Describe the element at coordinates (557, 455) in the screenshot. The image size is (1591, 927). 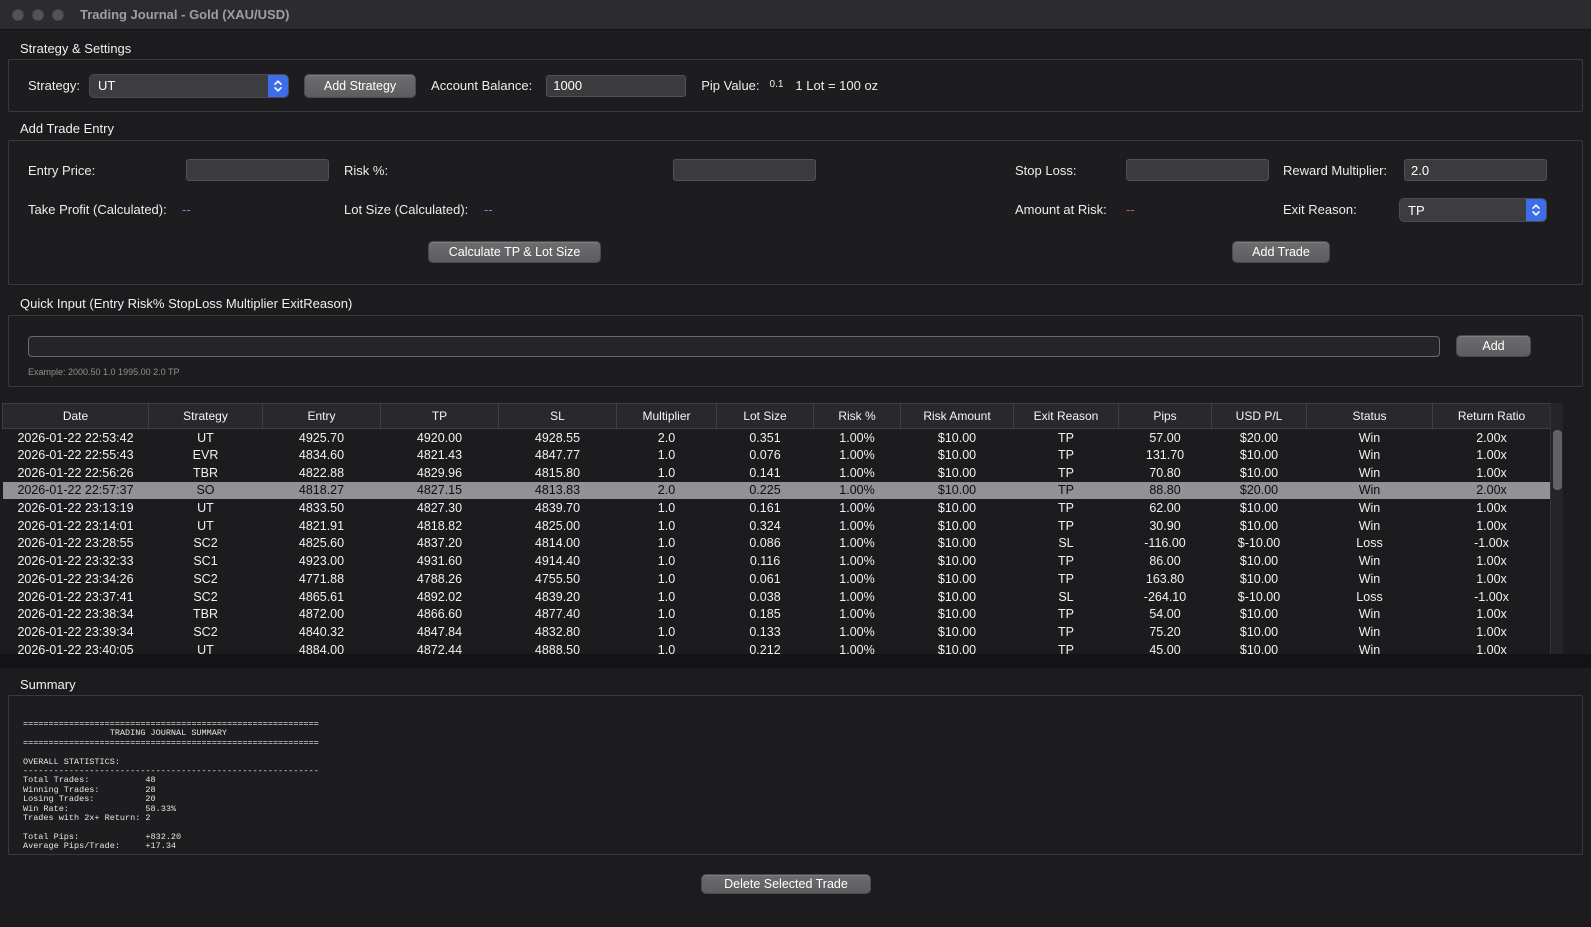
I see `table-cell: 4847.77` at that location.